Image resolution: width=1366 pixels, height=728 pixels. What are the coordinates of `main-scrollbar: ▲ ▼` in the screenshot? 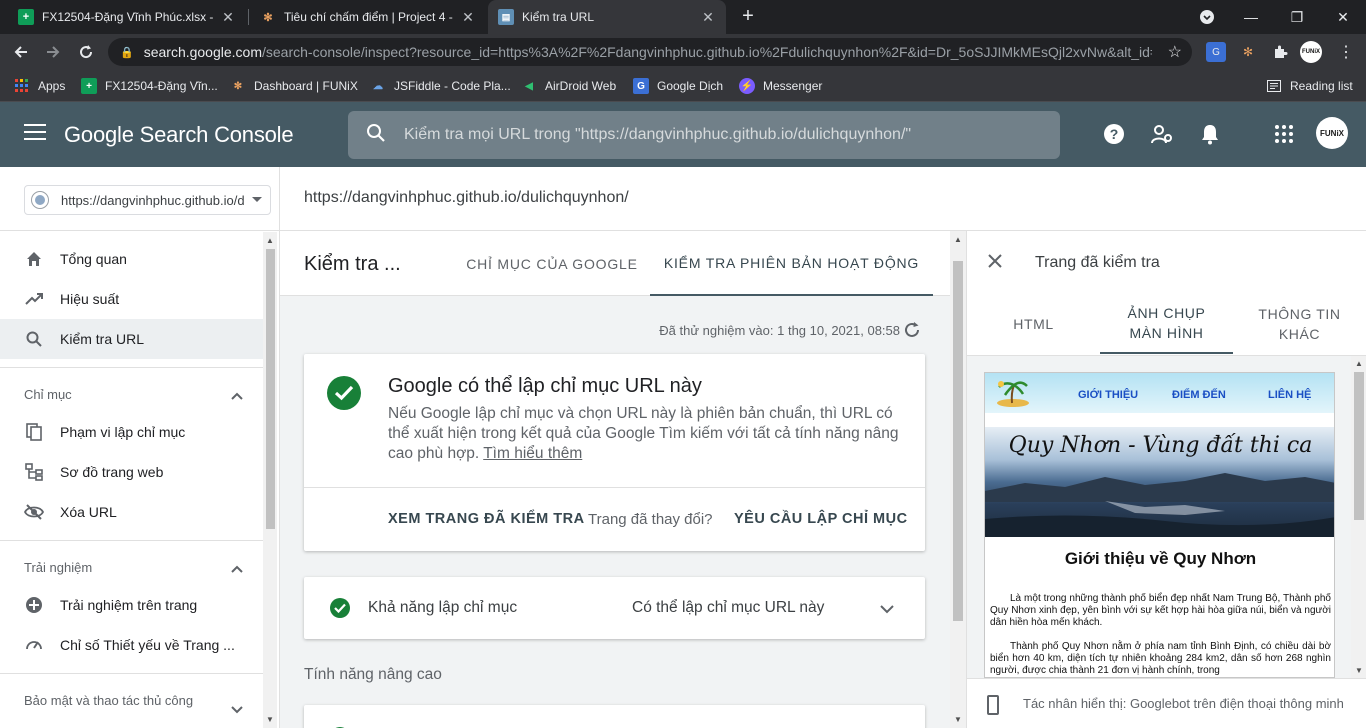 It's located at (958, 479).